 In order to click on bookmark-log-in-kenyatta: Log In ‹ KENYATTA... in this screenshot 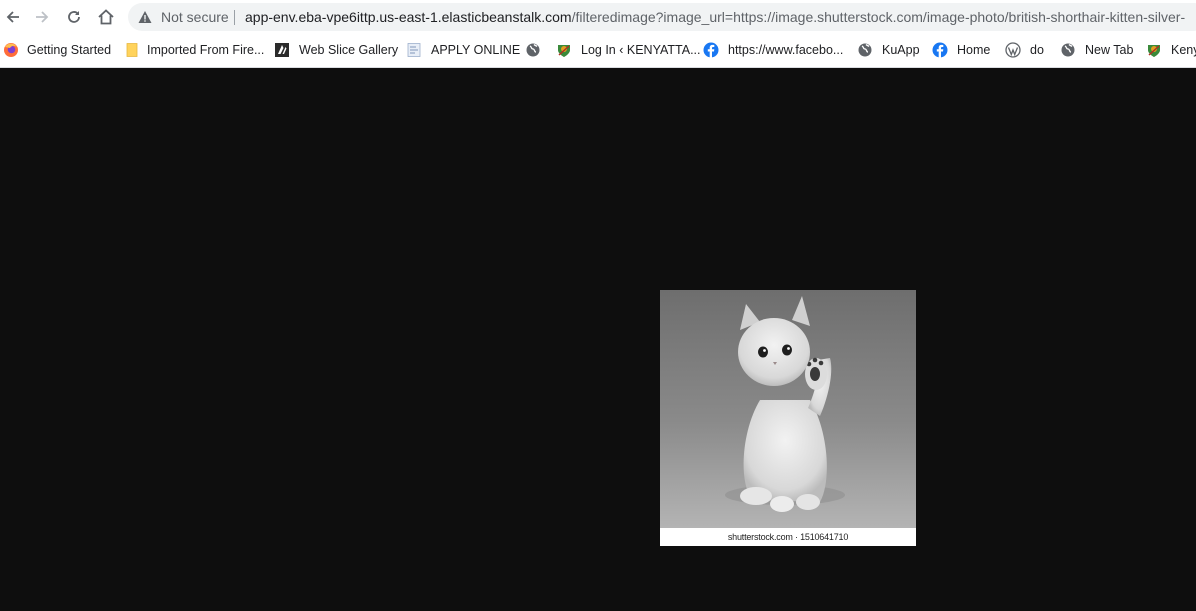, I will do `click(628, 50)`.